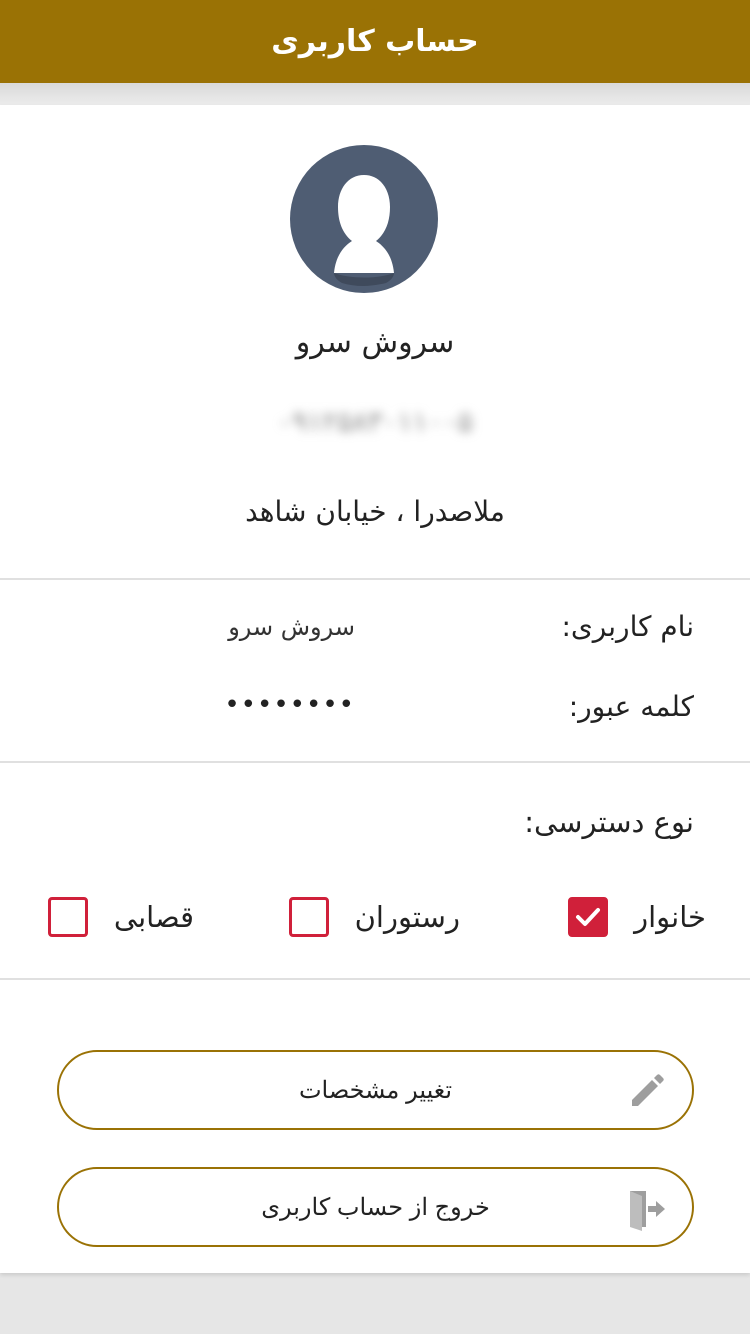 Image resolution: width=750 pixels, height=1334 pixels. What do you see at coordinates (631, 706) in the screenshot?
I see `password-label: کلمه عبور:` at bounding box center [631, 706].